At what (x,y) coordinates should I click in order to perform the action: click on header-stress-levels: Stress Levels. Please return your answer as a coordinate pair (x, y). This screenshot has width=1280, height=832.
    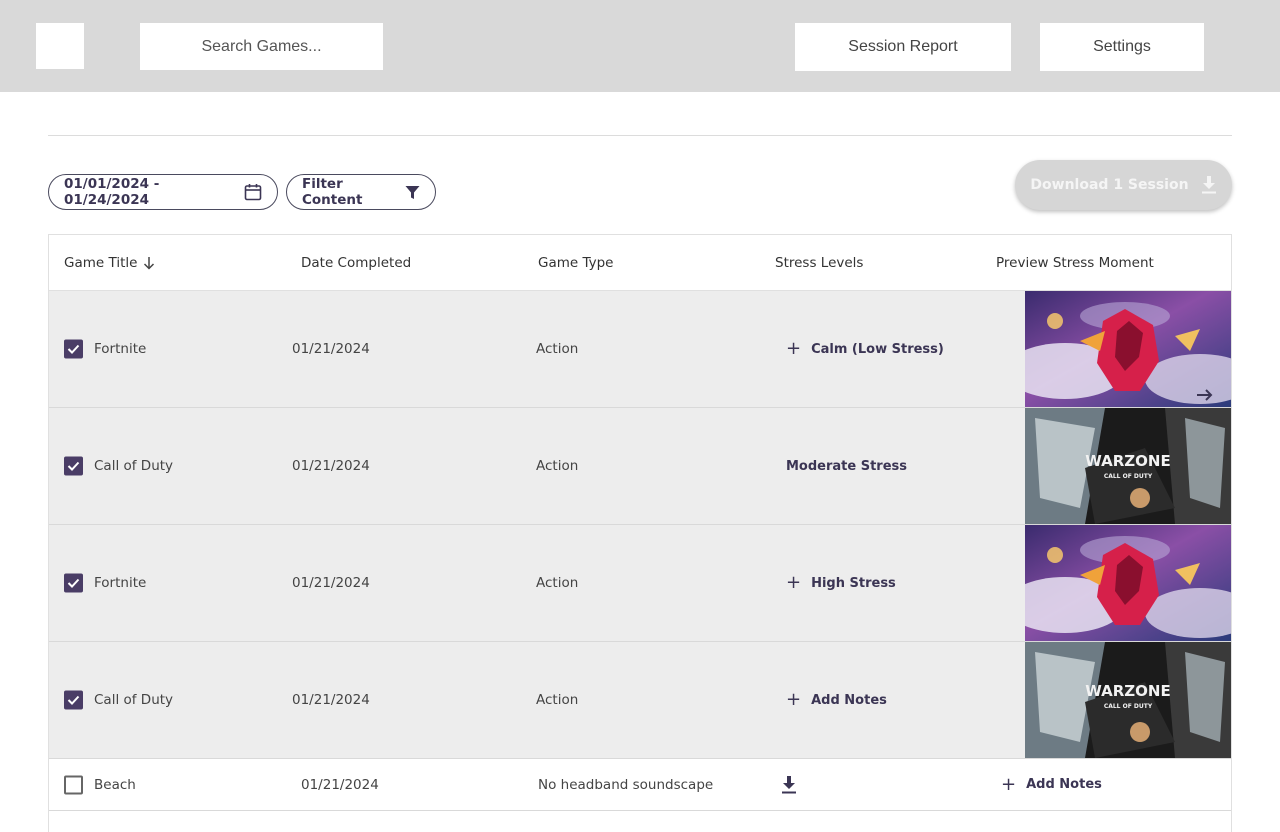
    Looking at the image, I should click on (819, 263).